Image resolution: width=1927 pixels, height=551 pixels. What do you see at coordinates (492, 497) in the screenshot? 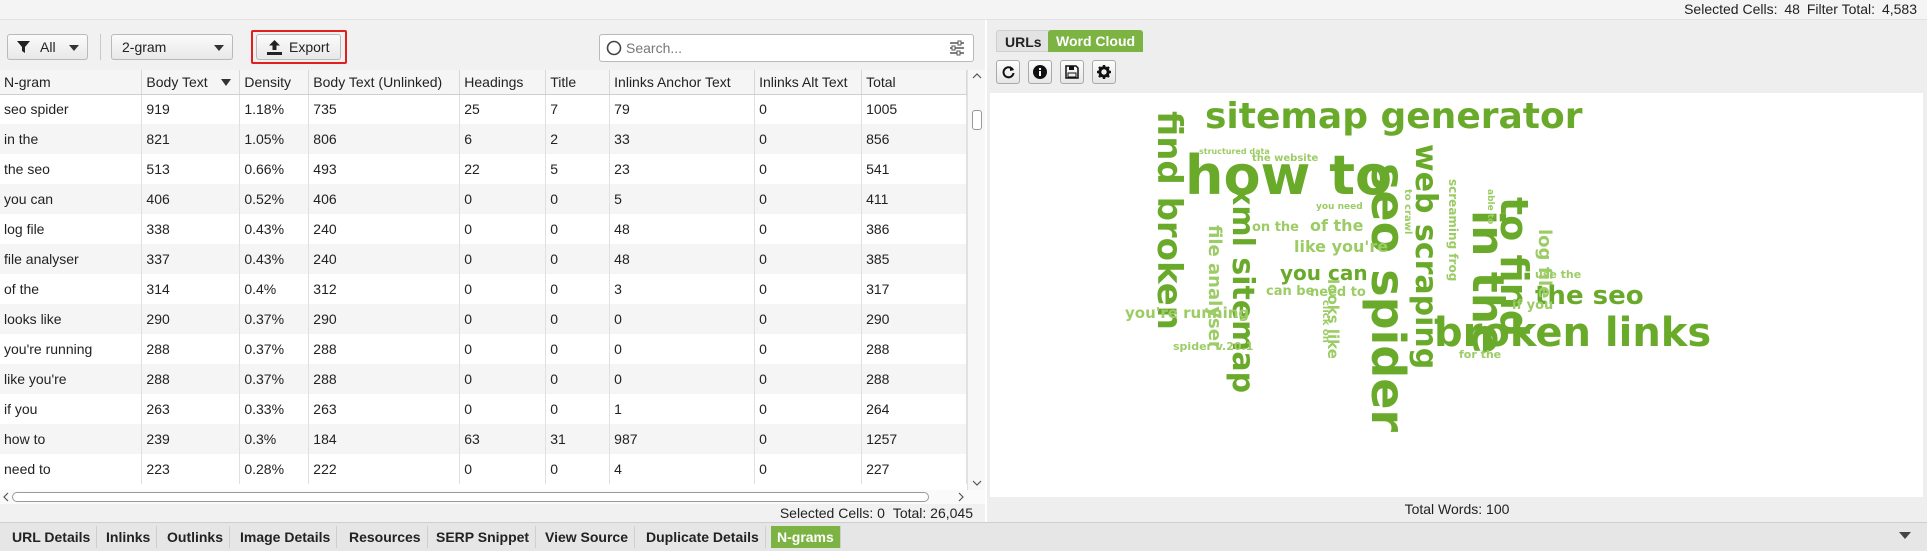
I see `horizontal-scrollbar` at bounding box center [492, 497].